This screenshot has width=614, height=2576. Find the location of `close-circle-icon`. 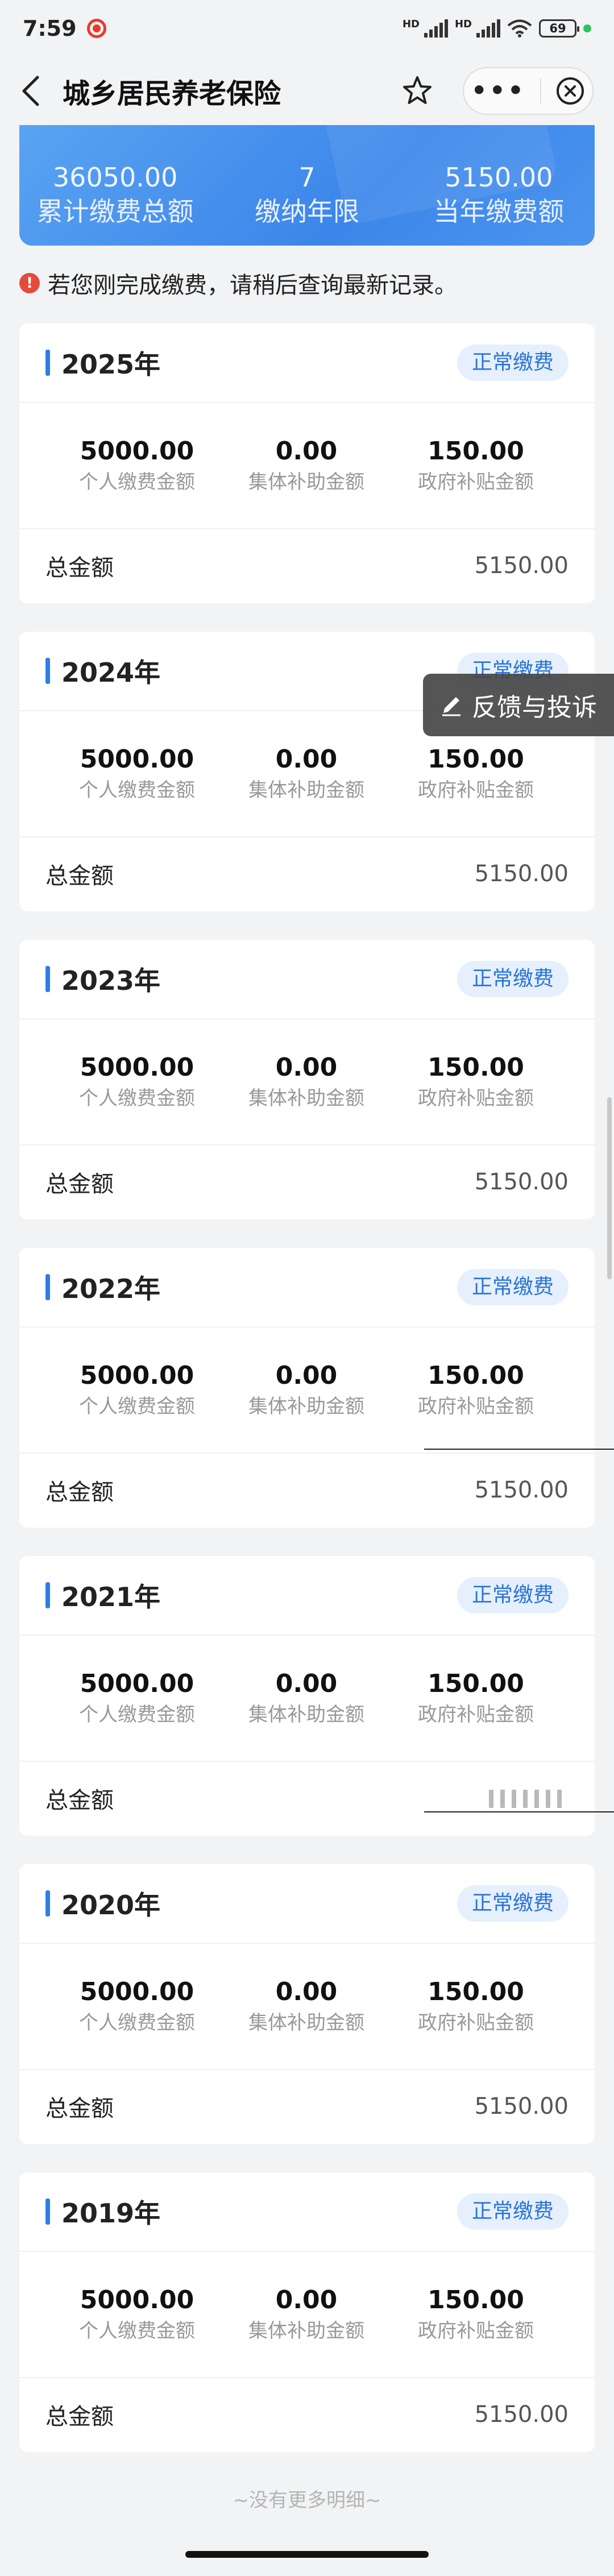

close-circle-icon is located at coordinates (570, 91).